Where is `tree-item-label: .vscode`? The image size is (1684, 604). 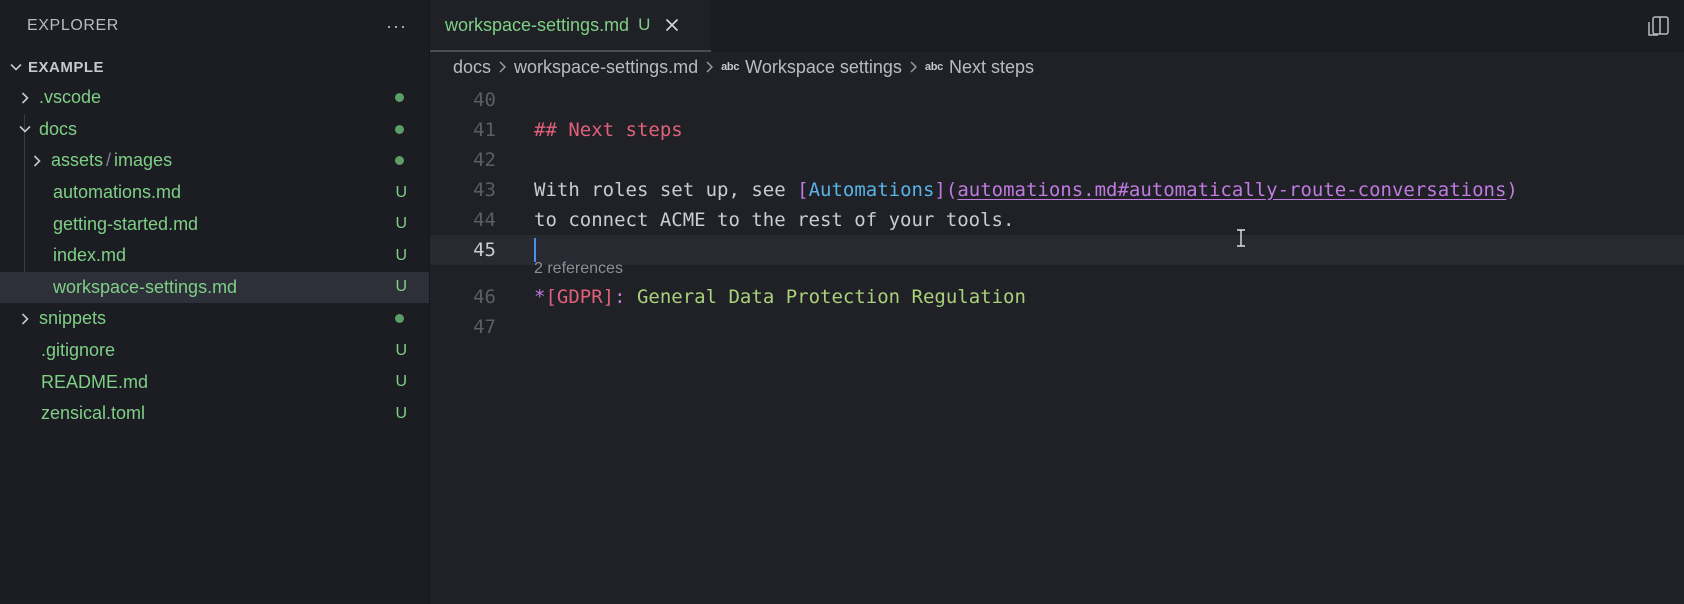
tree-item-label: .vscode is located at coordinates (70, 97).